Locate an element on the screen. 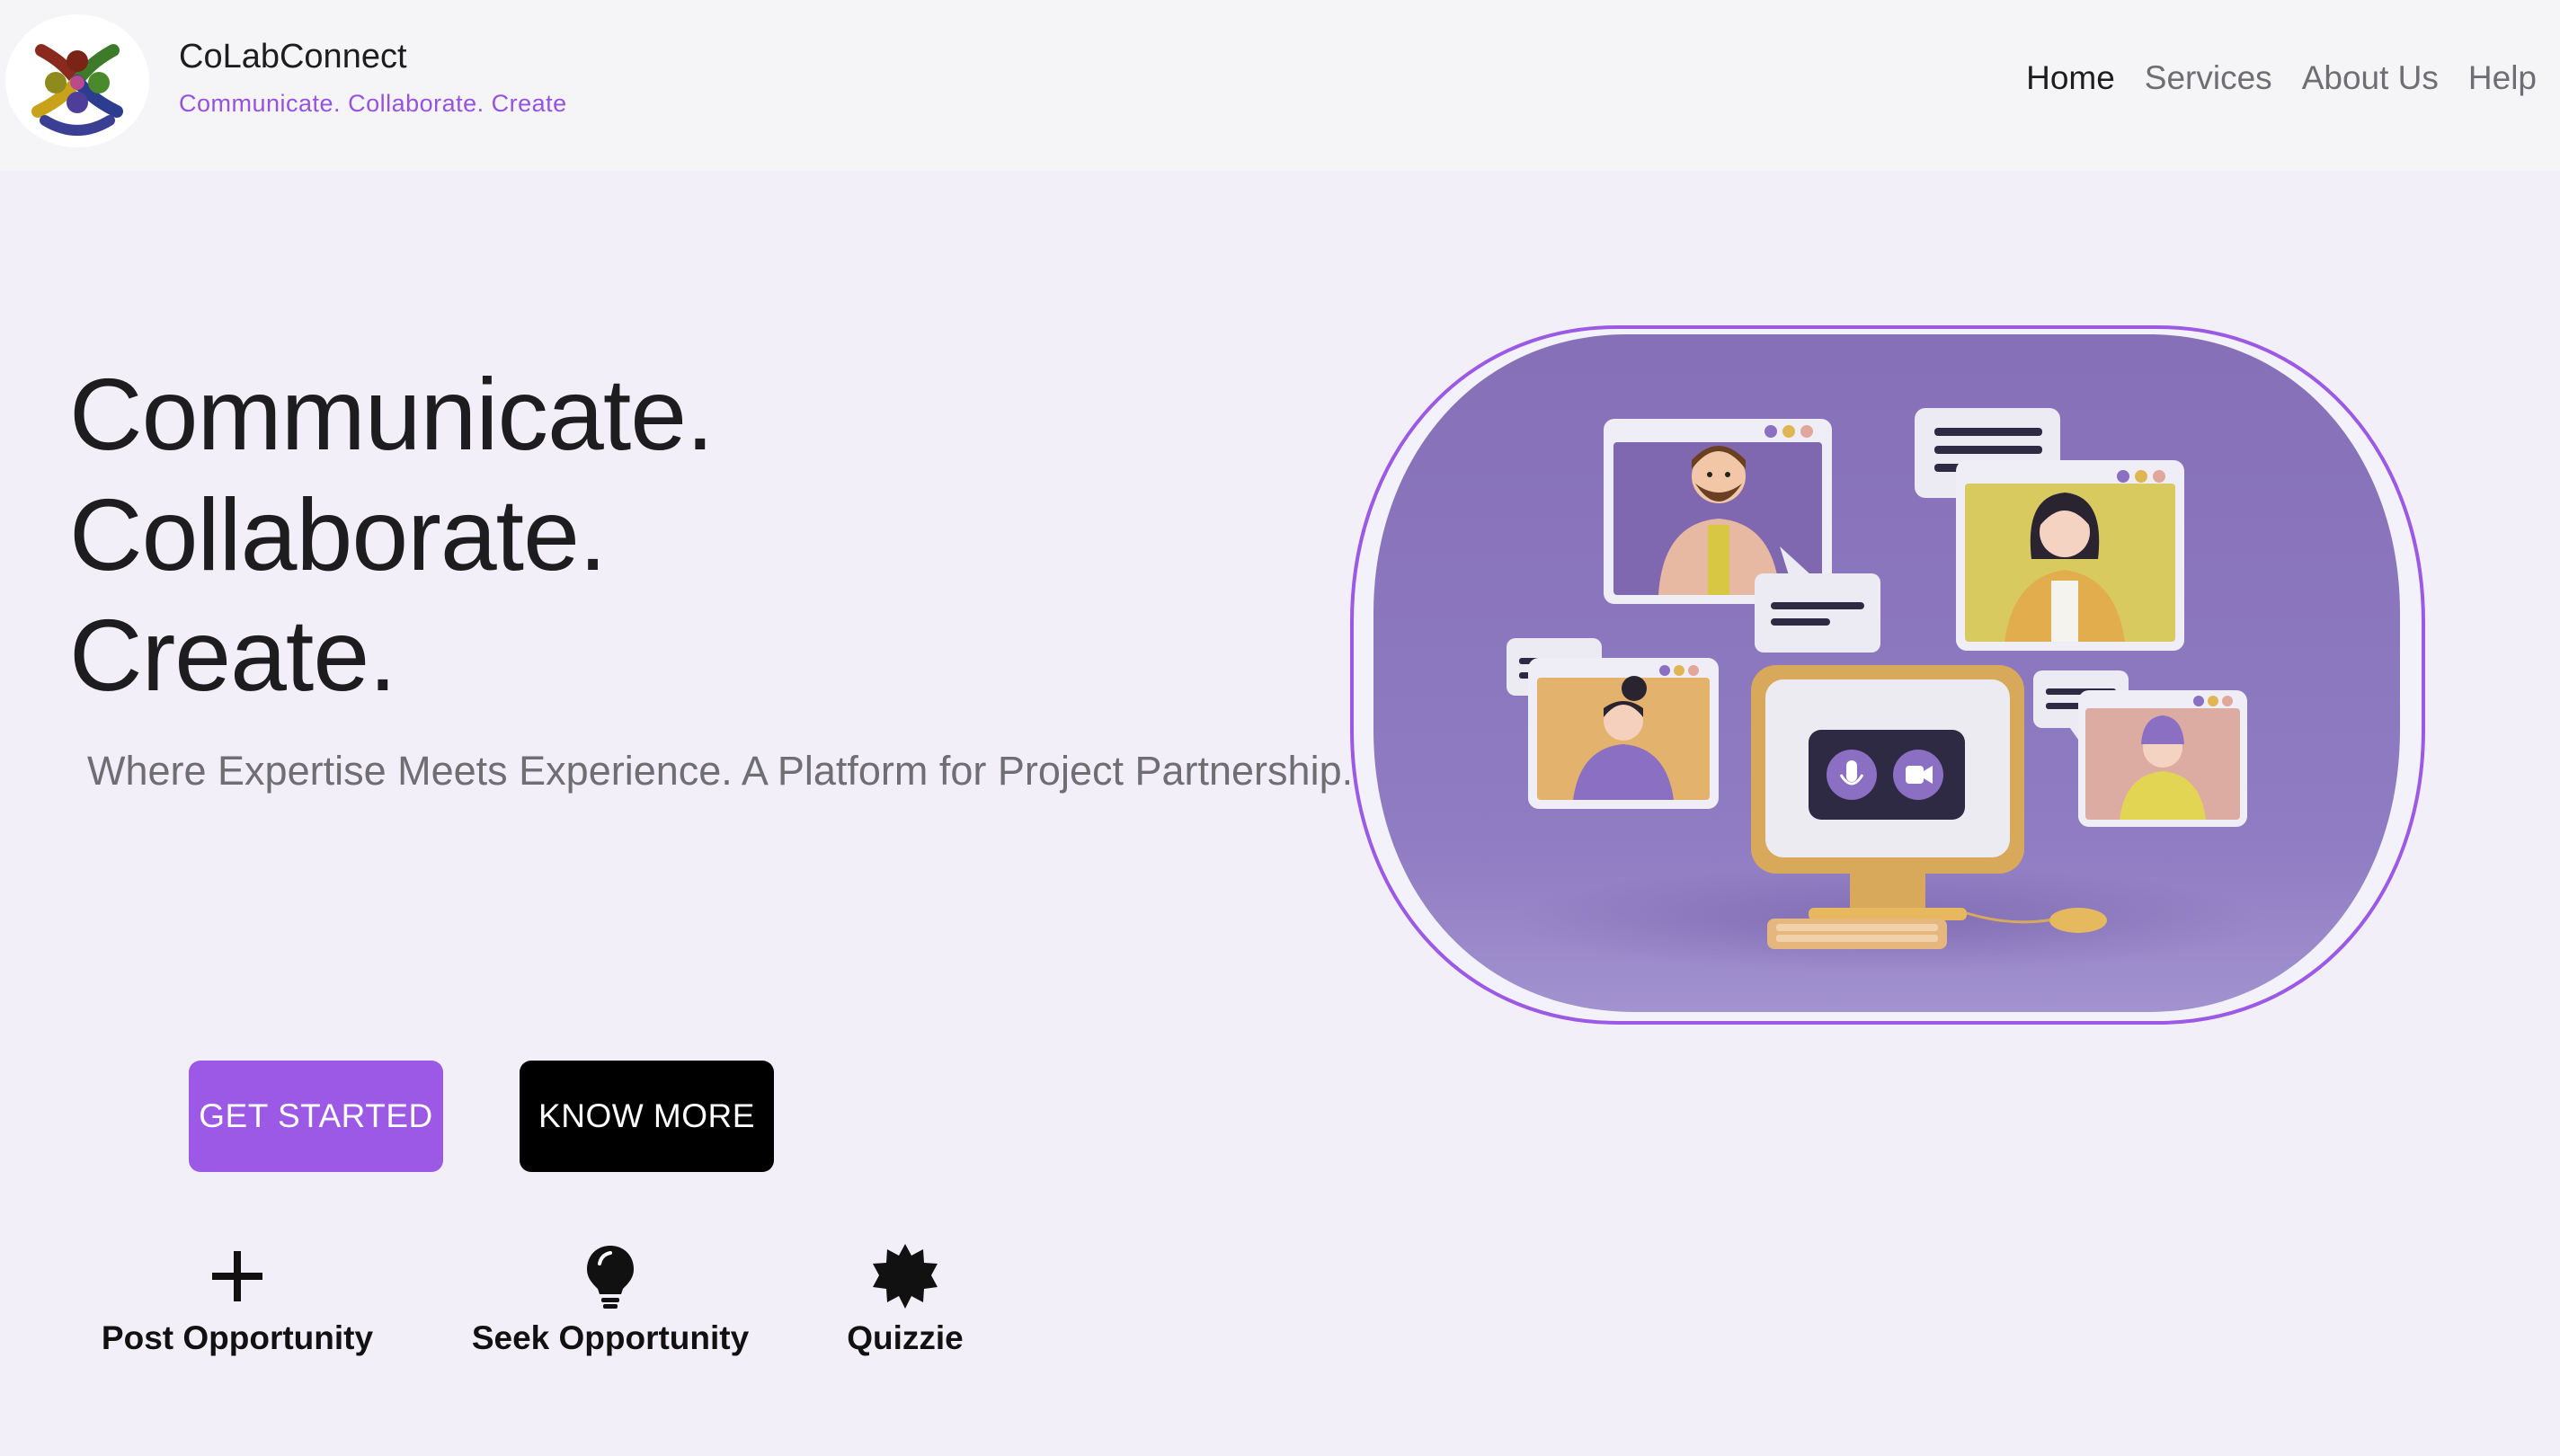 The height and width of the screenshot is (1456, 2560). nav-help: Help is located at coordinates (2502, 78).